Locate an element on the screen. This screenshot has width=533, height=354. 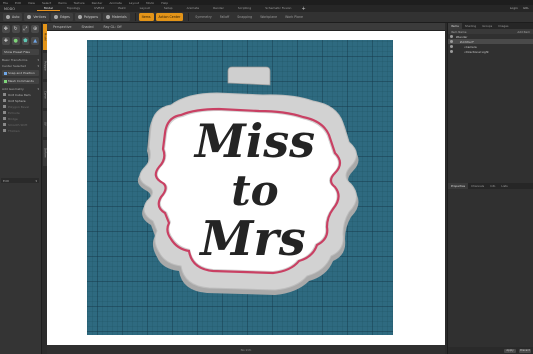
hanger-tab is located at coordinates (249, 76).